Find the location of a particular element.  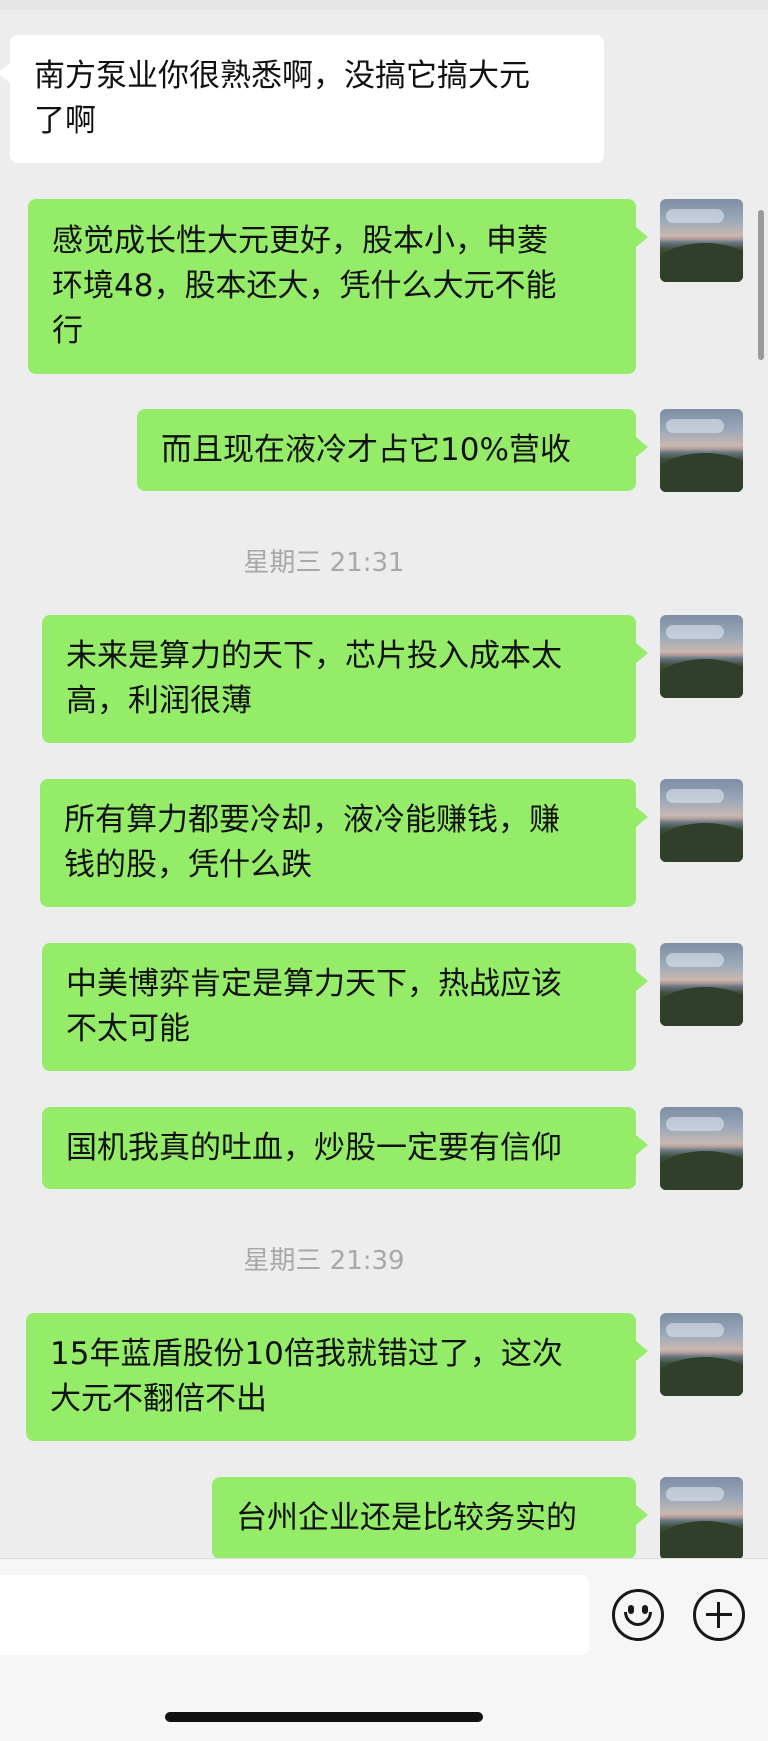

message-text: 大元不翻倍不出 is located at coordinates (158, 1399).